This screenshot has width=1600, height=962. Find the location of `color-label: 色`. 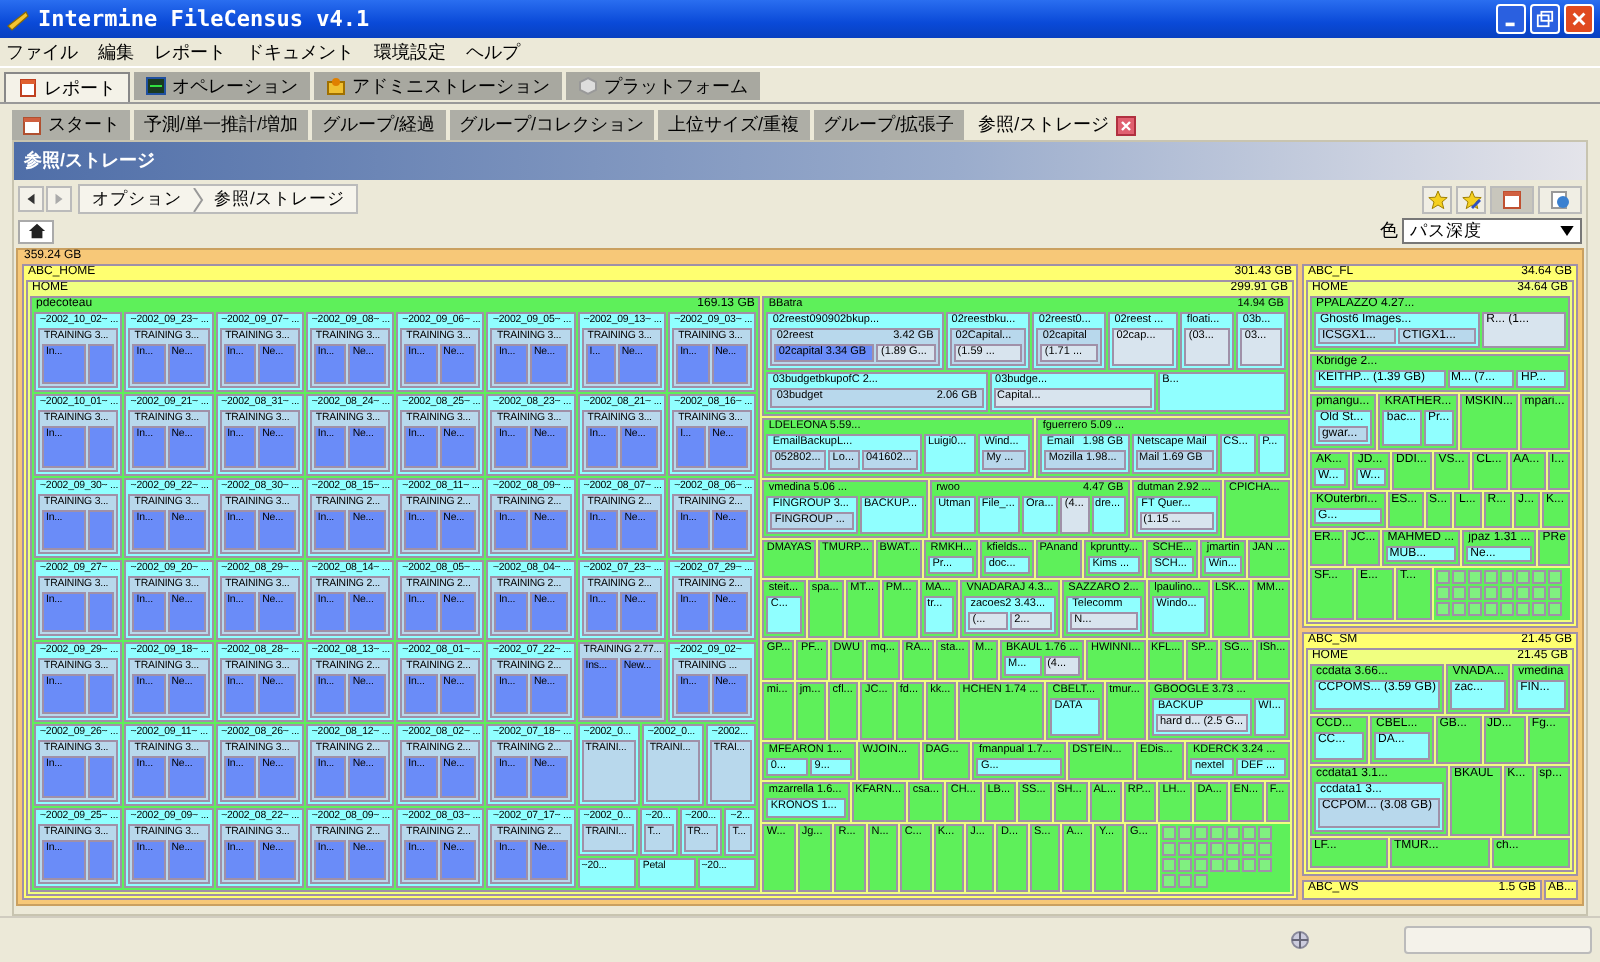

color-label: 色 is located at coordinates (1389, 231).